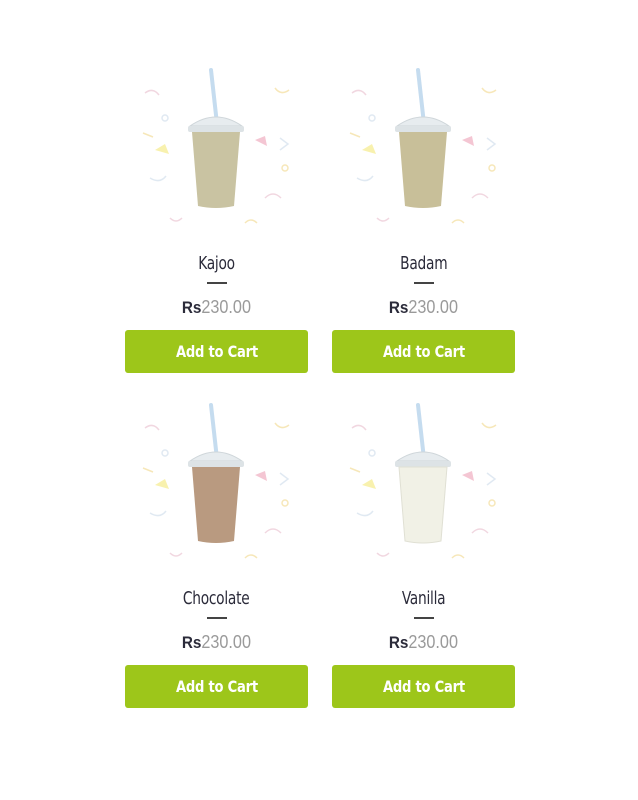  Describe the element at coordinates (423, 264) in the screenshot. I see `product-name: Badam` at that location.